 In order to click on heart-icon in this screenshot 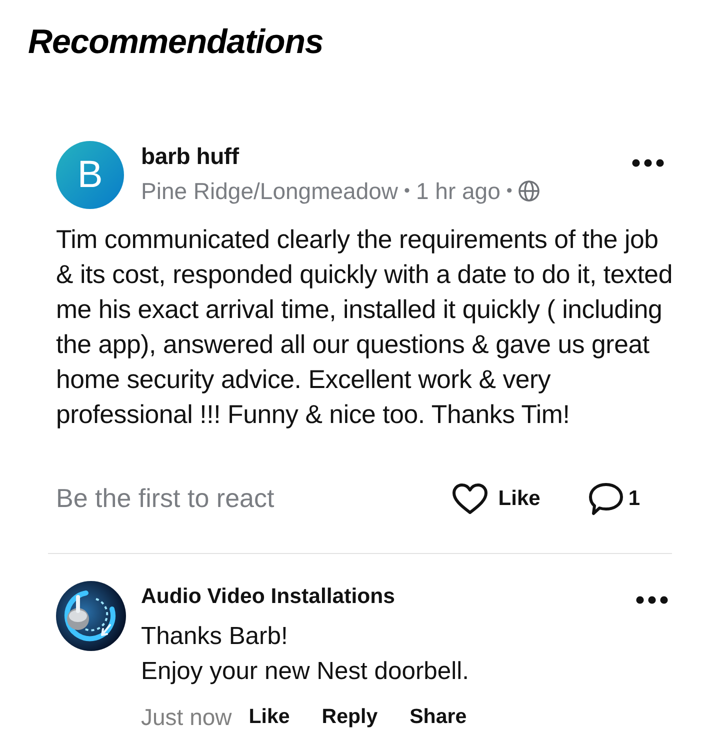, I will do `click(470, 498)`.